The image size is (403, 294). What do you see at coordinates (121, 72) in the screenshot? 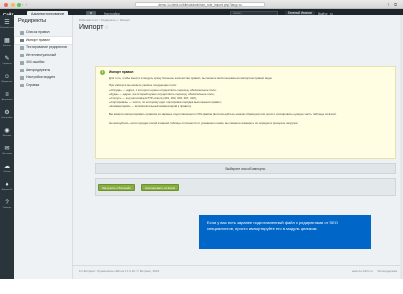
I see `notice-heading: Импорт правил` at bounding box center [121, 72].